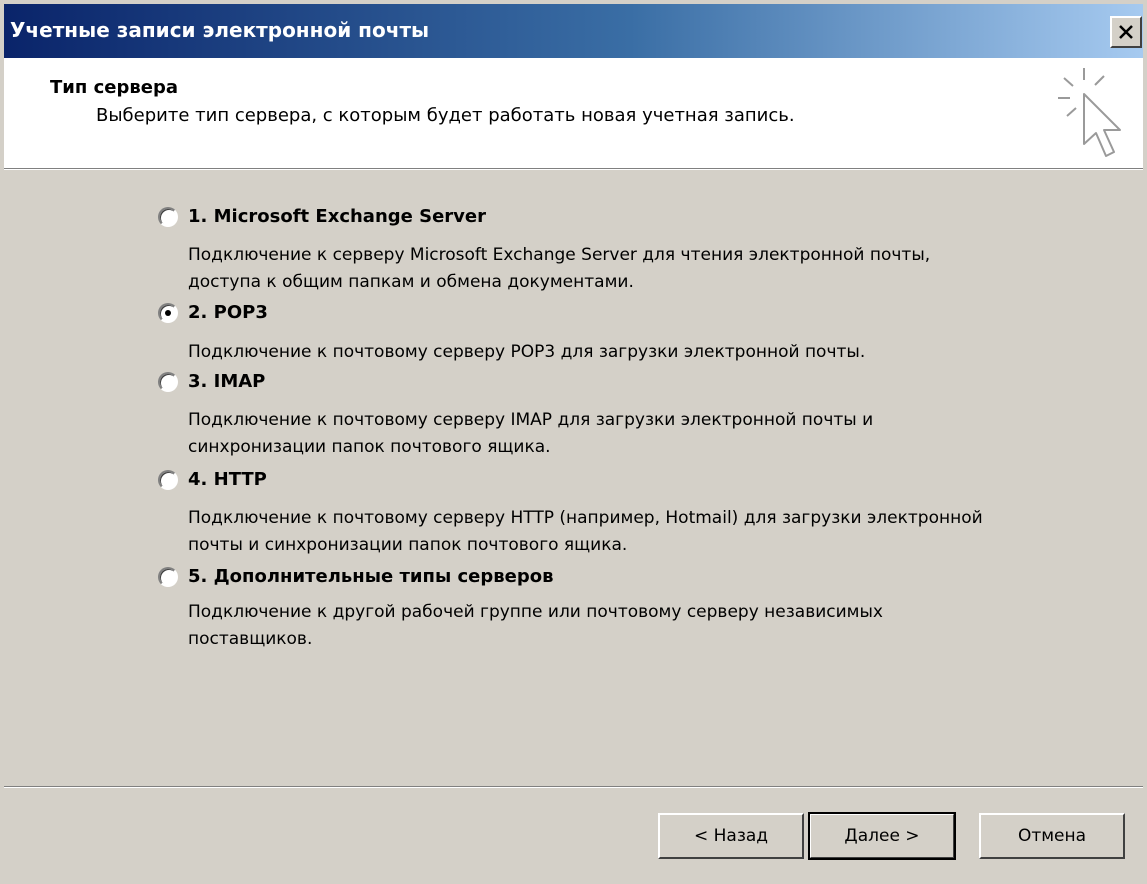  What do you see at coordinates (168, 479) in the screenshot?
I see `radio-http` at bounding box center [168, 479].